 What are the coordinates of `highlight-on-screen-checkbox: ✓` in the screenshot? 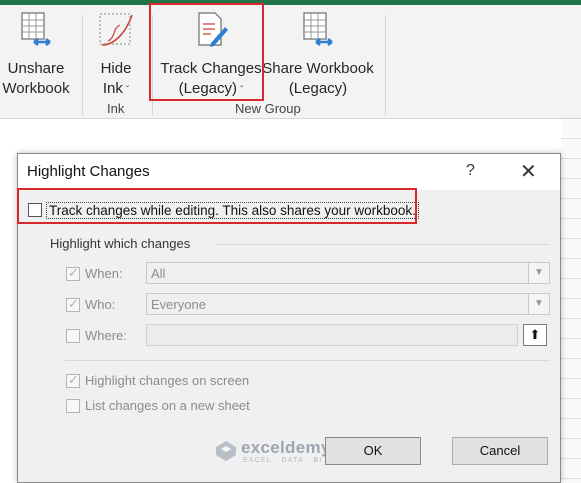 It's located at (73, 380).